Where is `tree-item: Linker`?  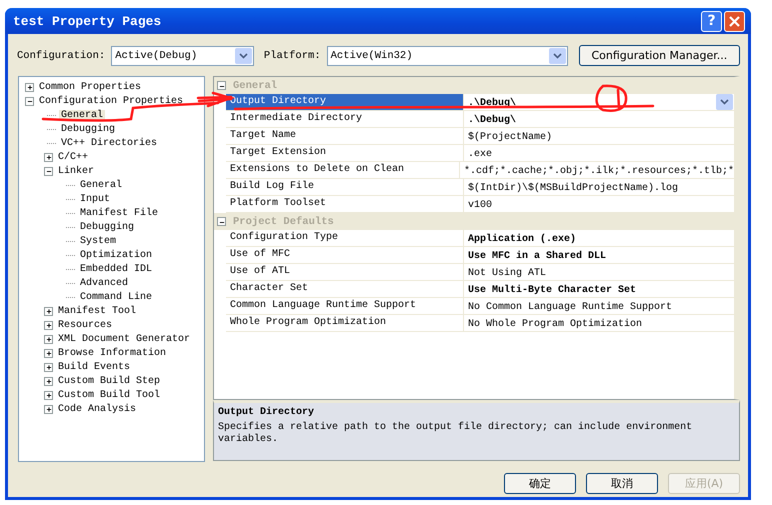 tree-item: Linker is located at coordinates (76, 171).